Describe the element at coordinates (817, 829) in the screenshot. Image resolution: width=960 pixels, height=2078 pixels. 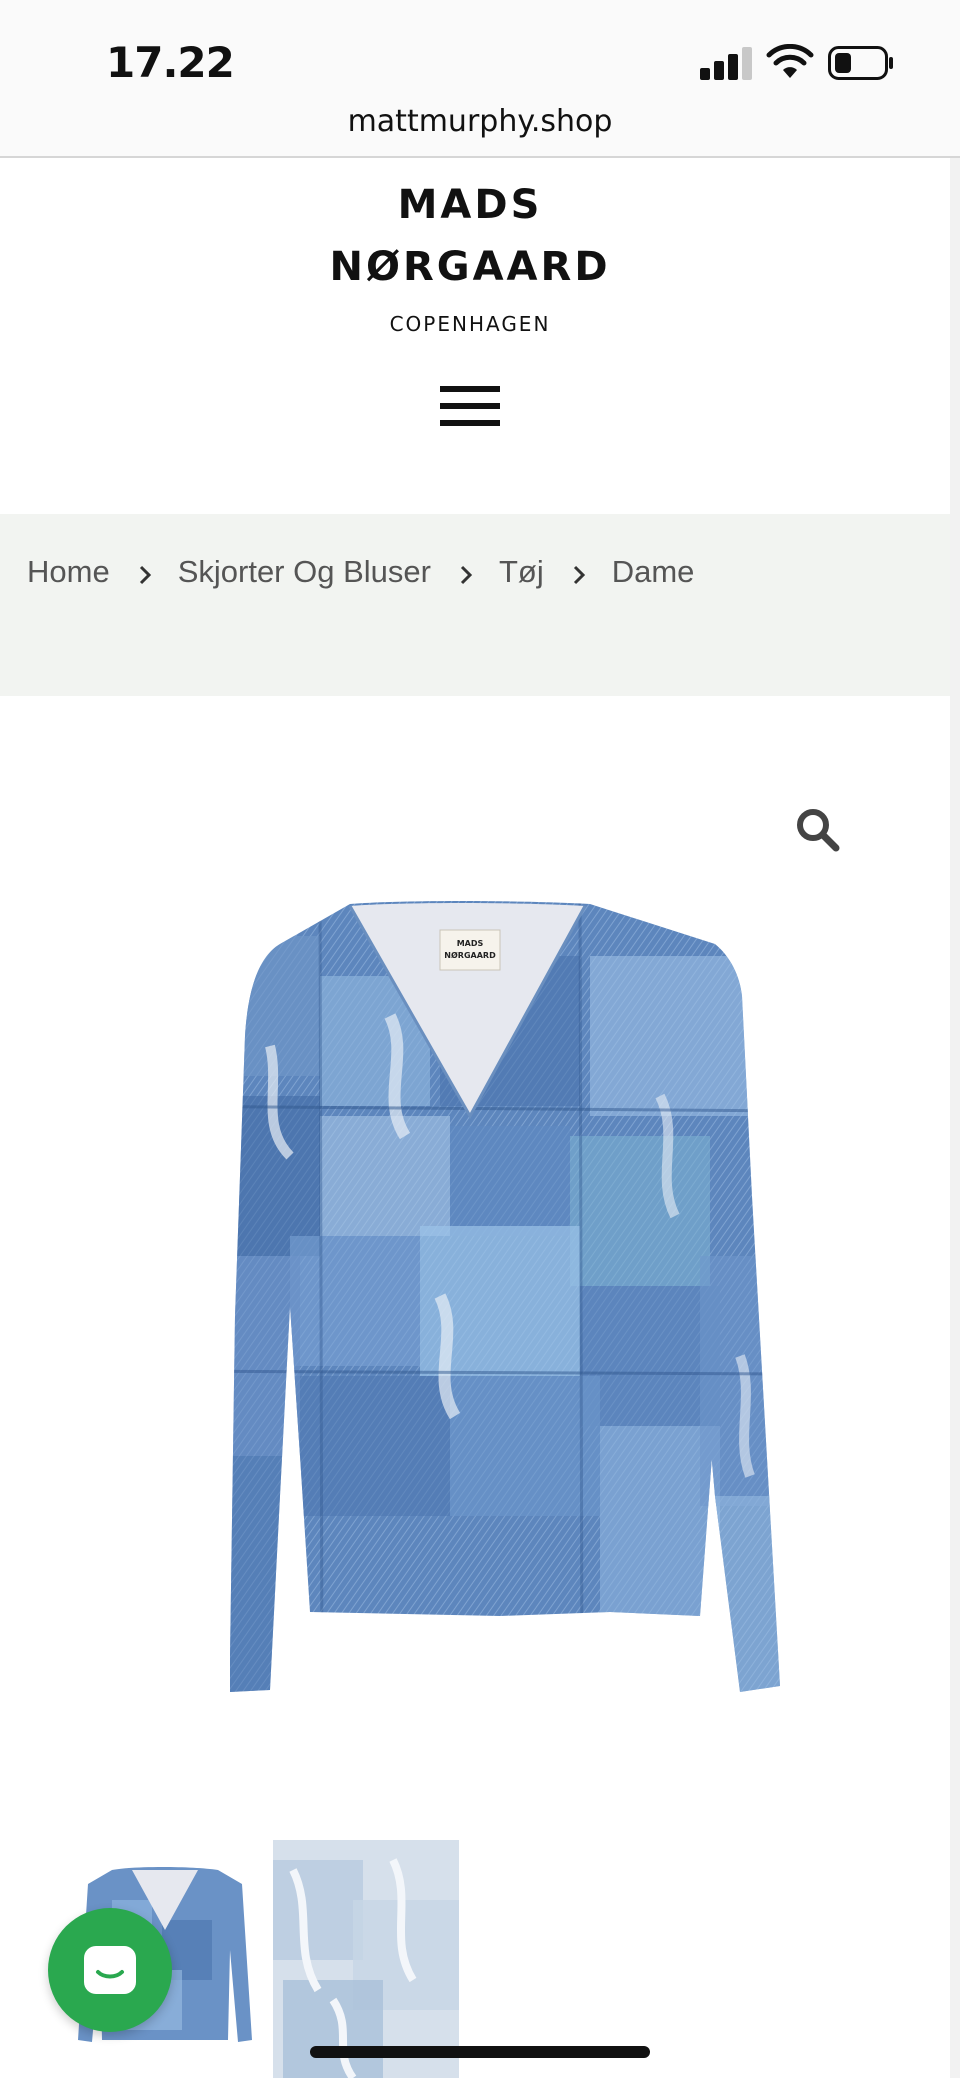
I see `search-icon` at that location.